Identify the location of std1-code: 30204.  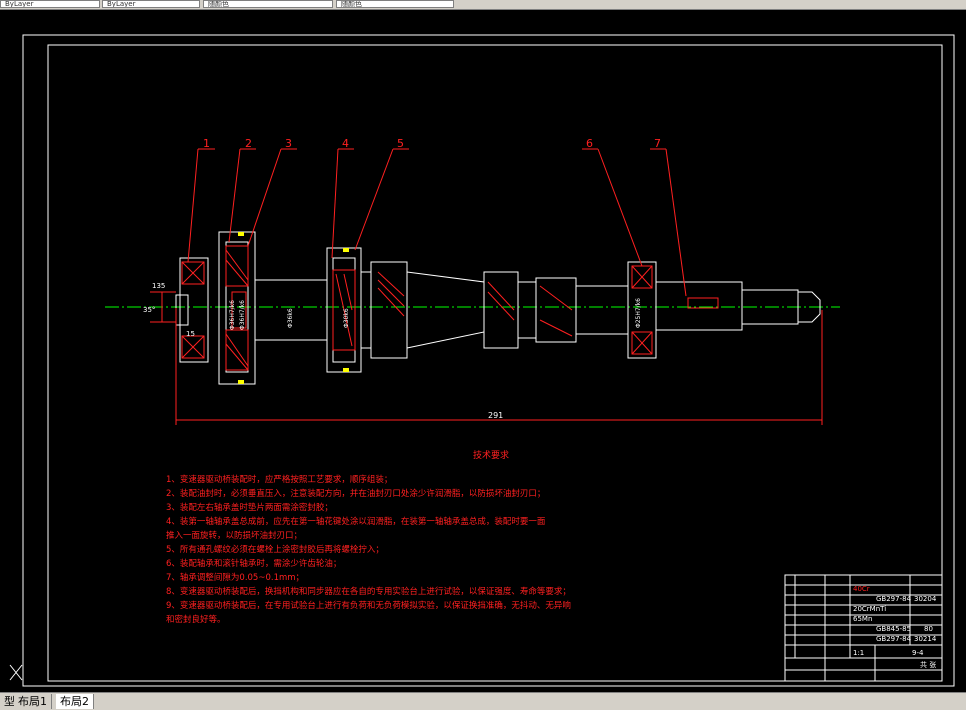
(925, 599).